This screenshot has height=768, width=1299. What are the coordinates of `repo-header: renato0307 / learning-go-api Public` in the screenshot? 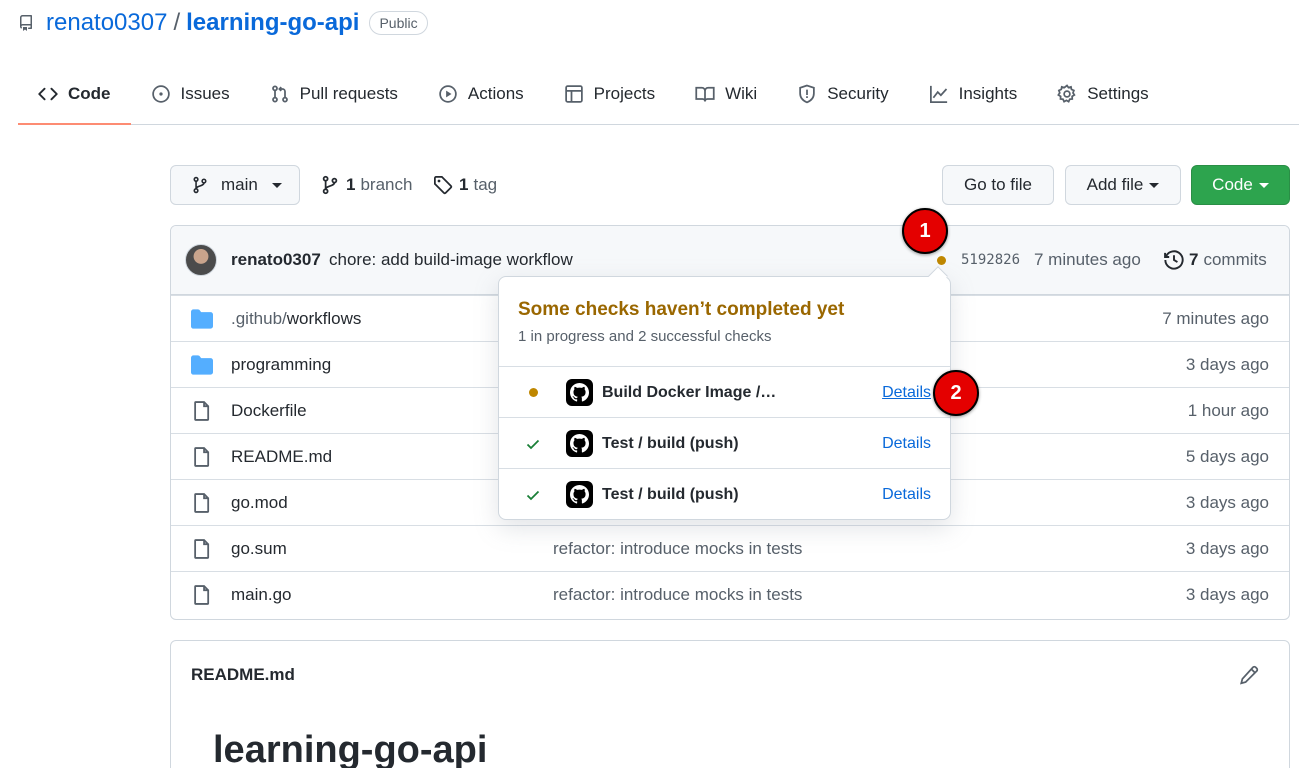 It's located at (223, 23).